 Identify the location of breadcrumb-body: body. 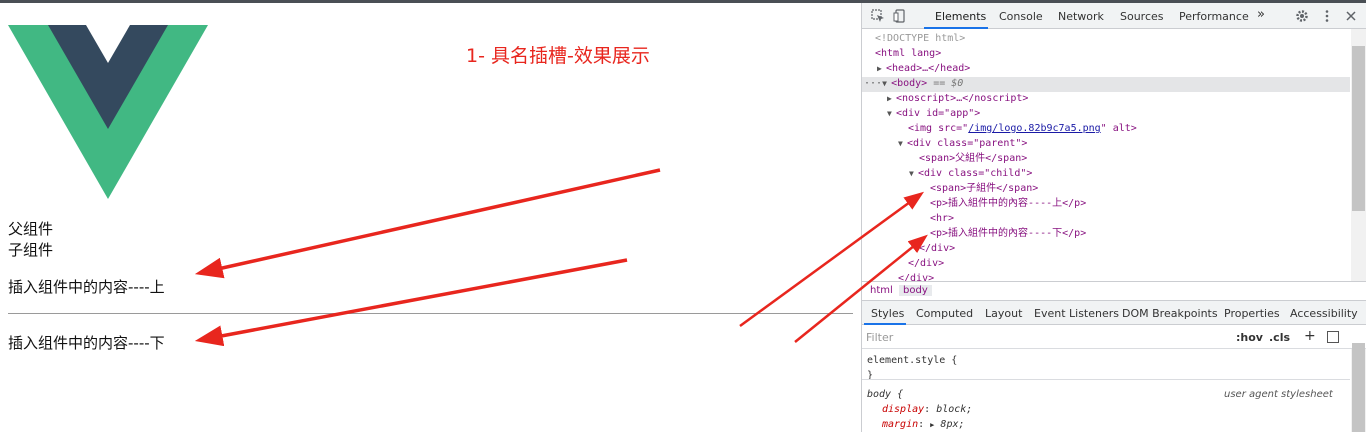
(915, 290).